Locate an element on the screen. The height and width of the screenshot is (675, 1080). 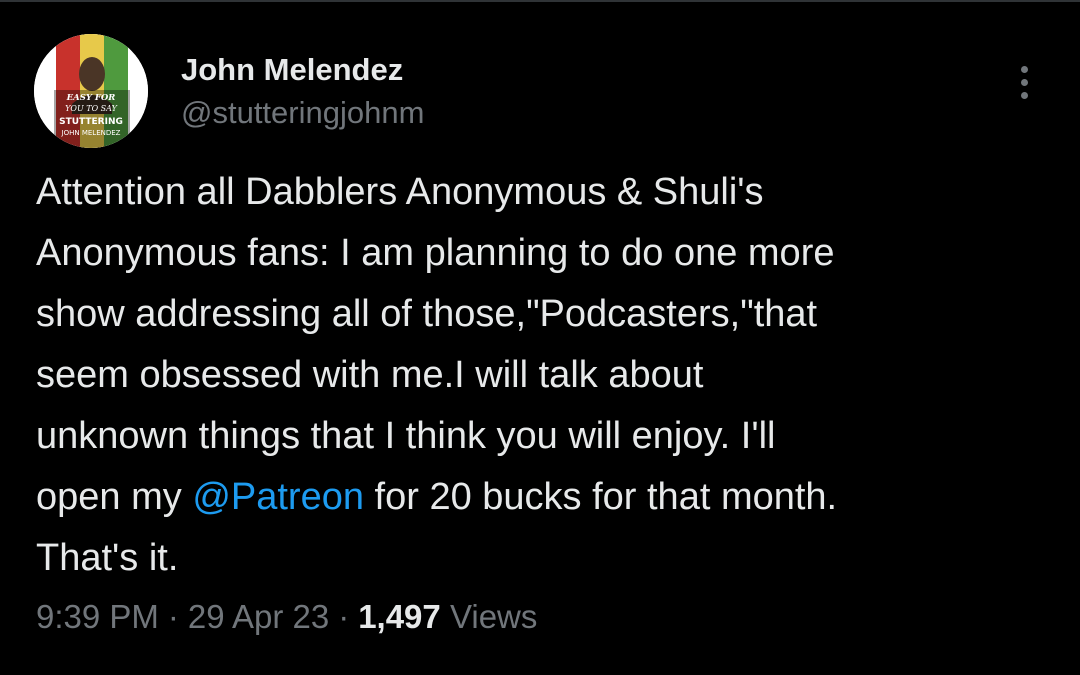
user-handle: @stutteringjohnm is located at coordinates (302, 113).